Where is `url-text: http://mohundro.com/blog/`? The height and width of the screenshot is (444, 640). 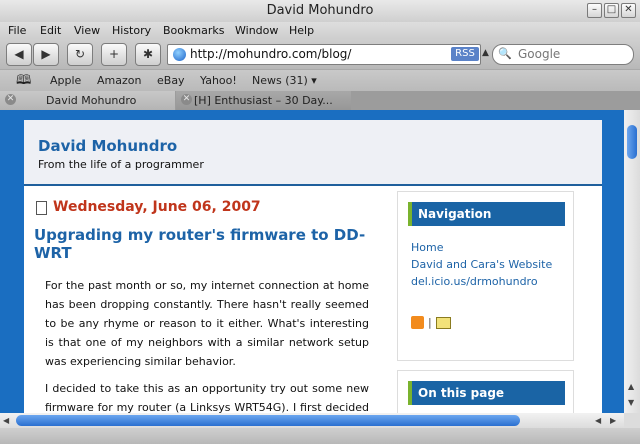 url-text: http://mohundro.com/blog/ is located at coordinates (271, 54).